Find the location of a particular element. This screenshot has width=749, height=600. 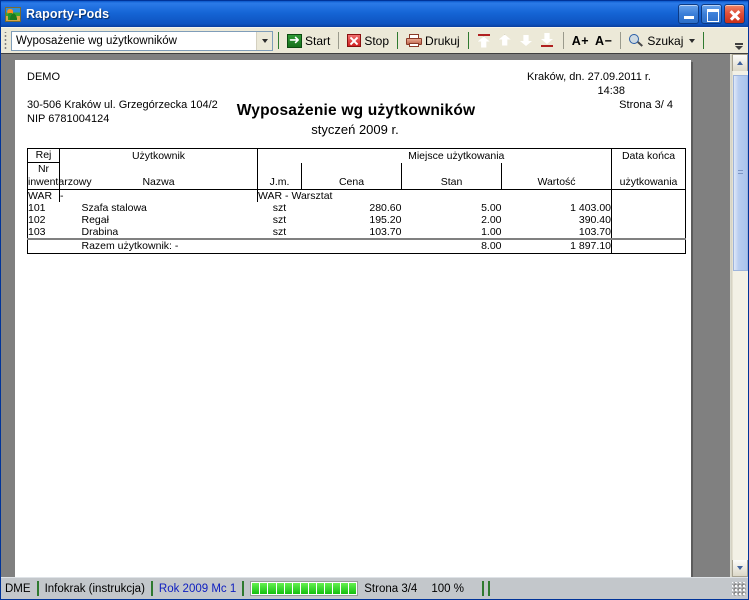

total-data is located at coordinates (648, 246).